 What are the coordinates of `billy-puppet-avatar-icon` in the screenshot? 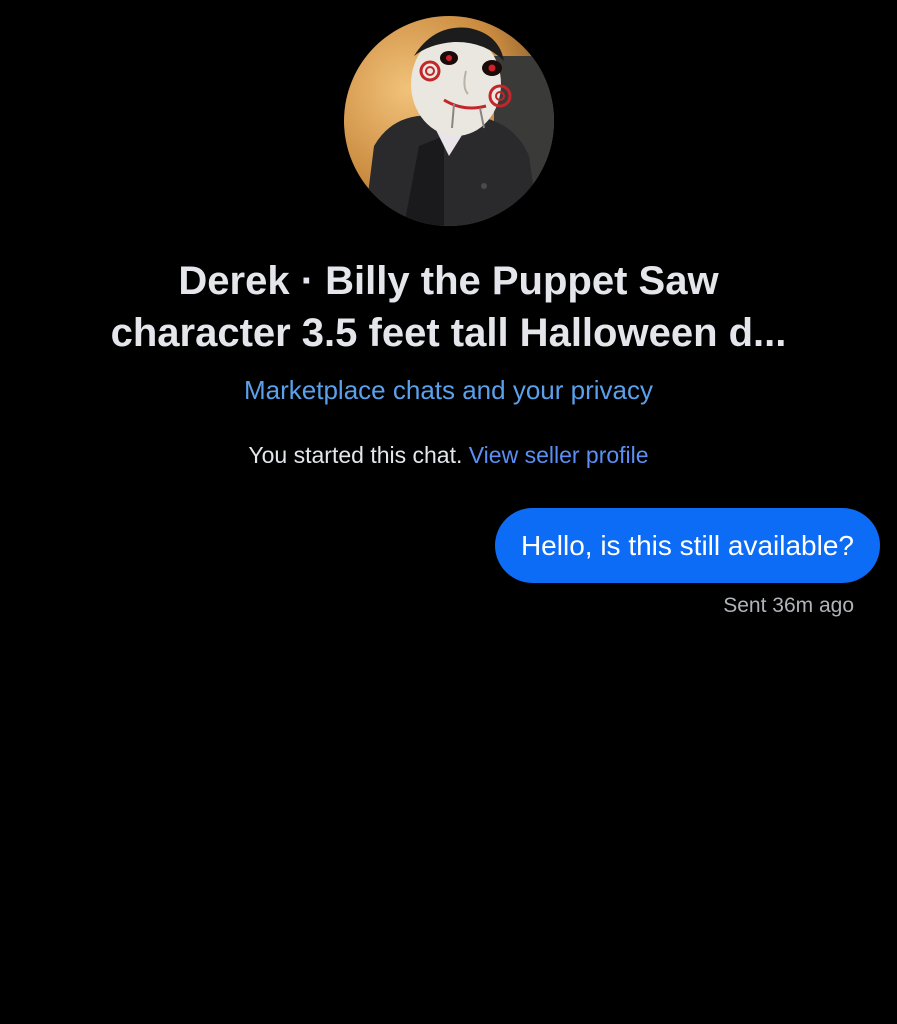 It's located at (449, 121).